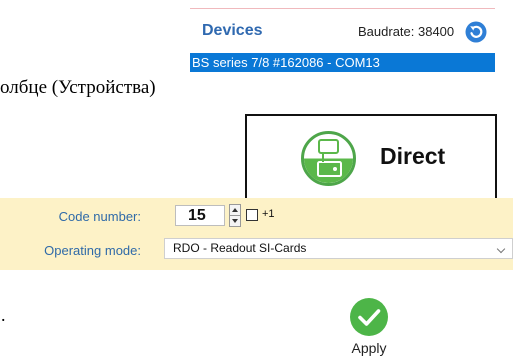  I want to click on apply-label: Apply, so click(369, 348).